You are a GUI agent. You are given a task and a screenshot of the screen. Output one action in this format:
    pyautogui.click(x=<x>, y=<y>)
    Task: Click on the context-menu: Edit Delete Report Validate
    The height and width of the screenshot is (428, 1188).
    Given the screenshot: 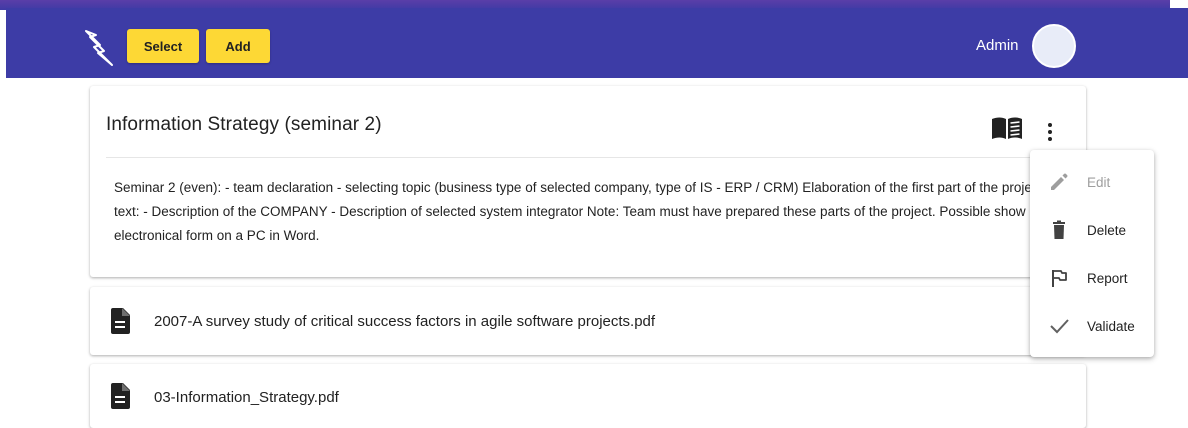 What is the action you would take?
    pyautogui.click(x=1092, y=253)
    